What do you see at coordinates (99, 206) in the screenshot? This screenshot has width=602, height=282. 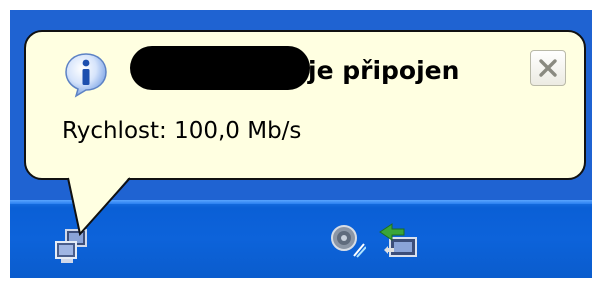 I see `balloon-tail` at bounding box center [99, 206].